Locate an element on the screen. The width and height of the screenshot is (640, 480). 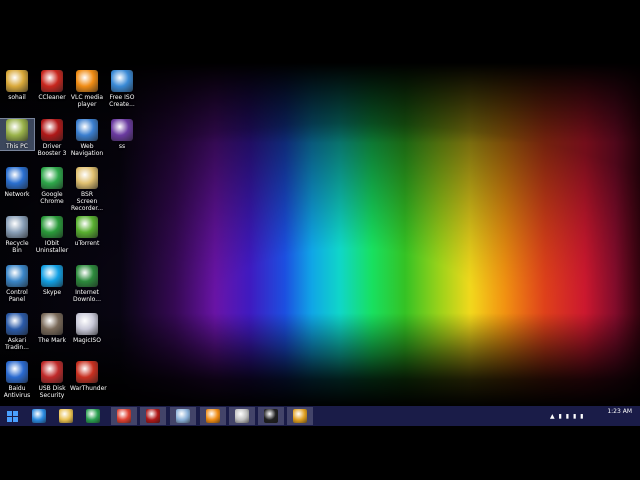
web-navigation-icon is located at coordinates (87, 130).